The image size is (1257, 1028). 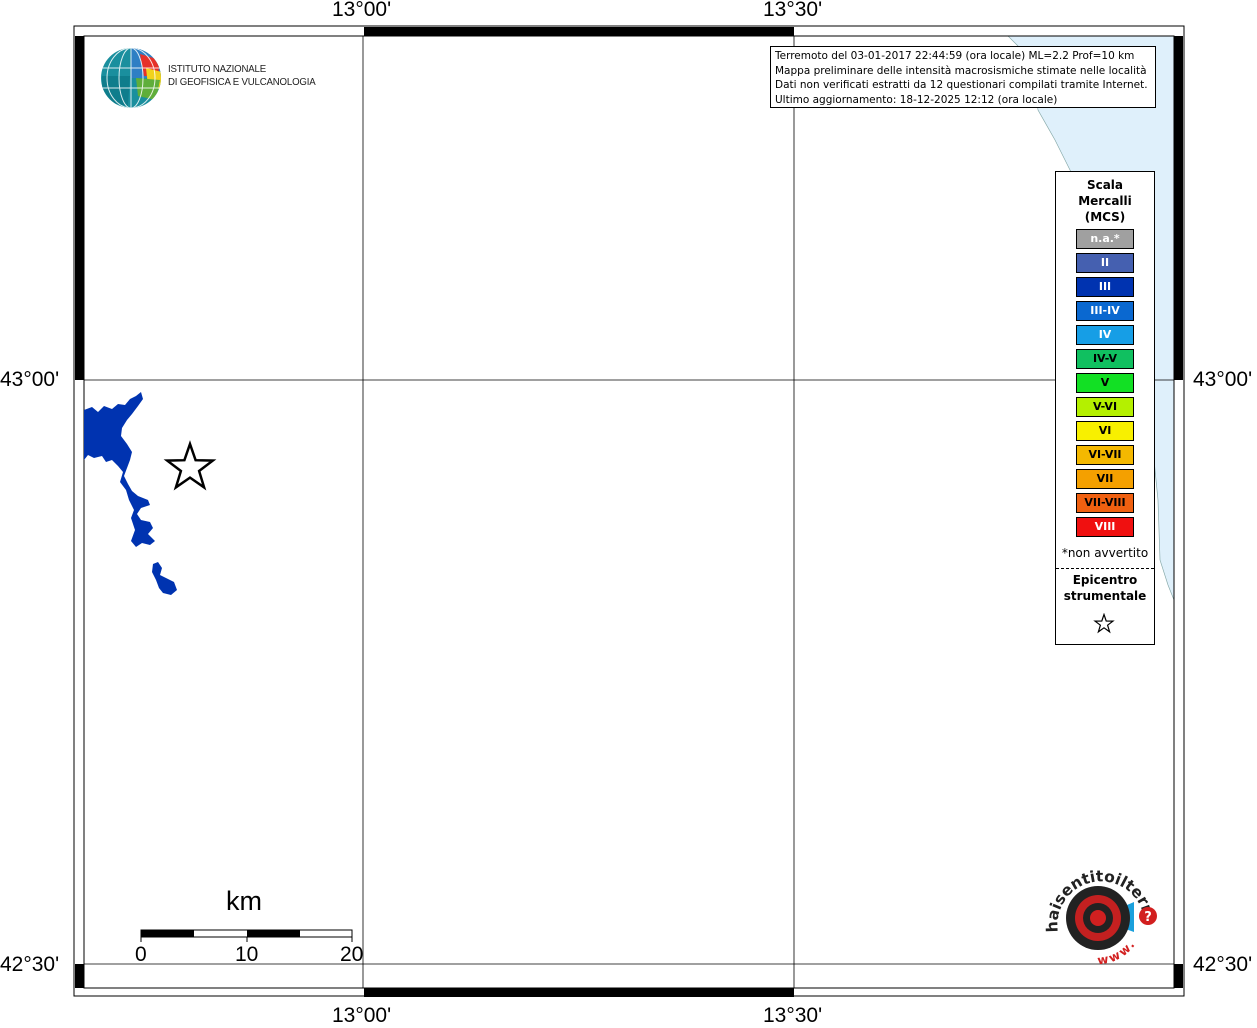 What do you see at coordinates (190, 465) in the screenshot?
I see `epicenter-star` at bounding box center [190, 465].